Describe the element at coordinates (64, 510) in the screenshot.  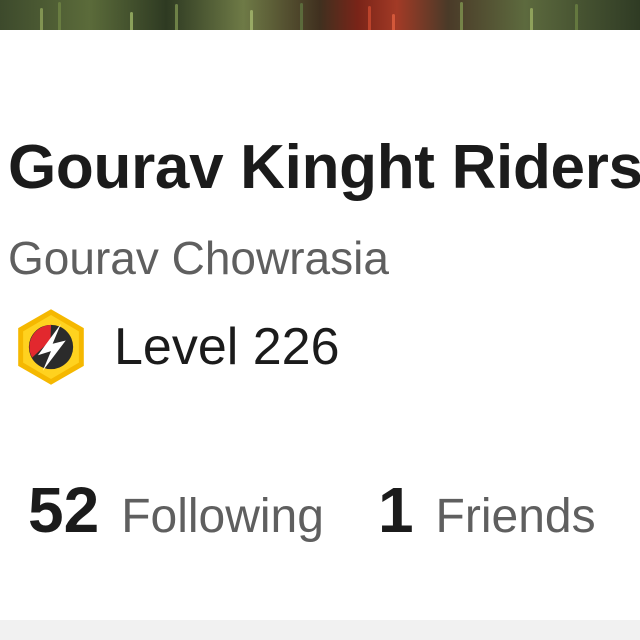
I see `following-count: 52` at that location.